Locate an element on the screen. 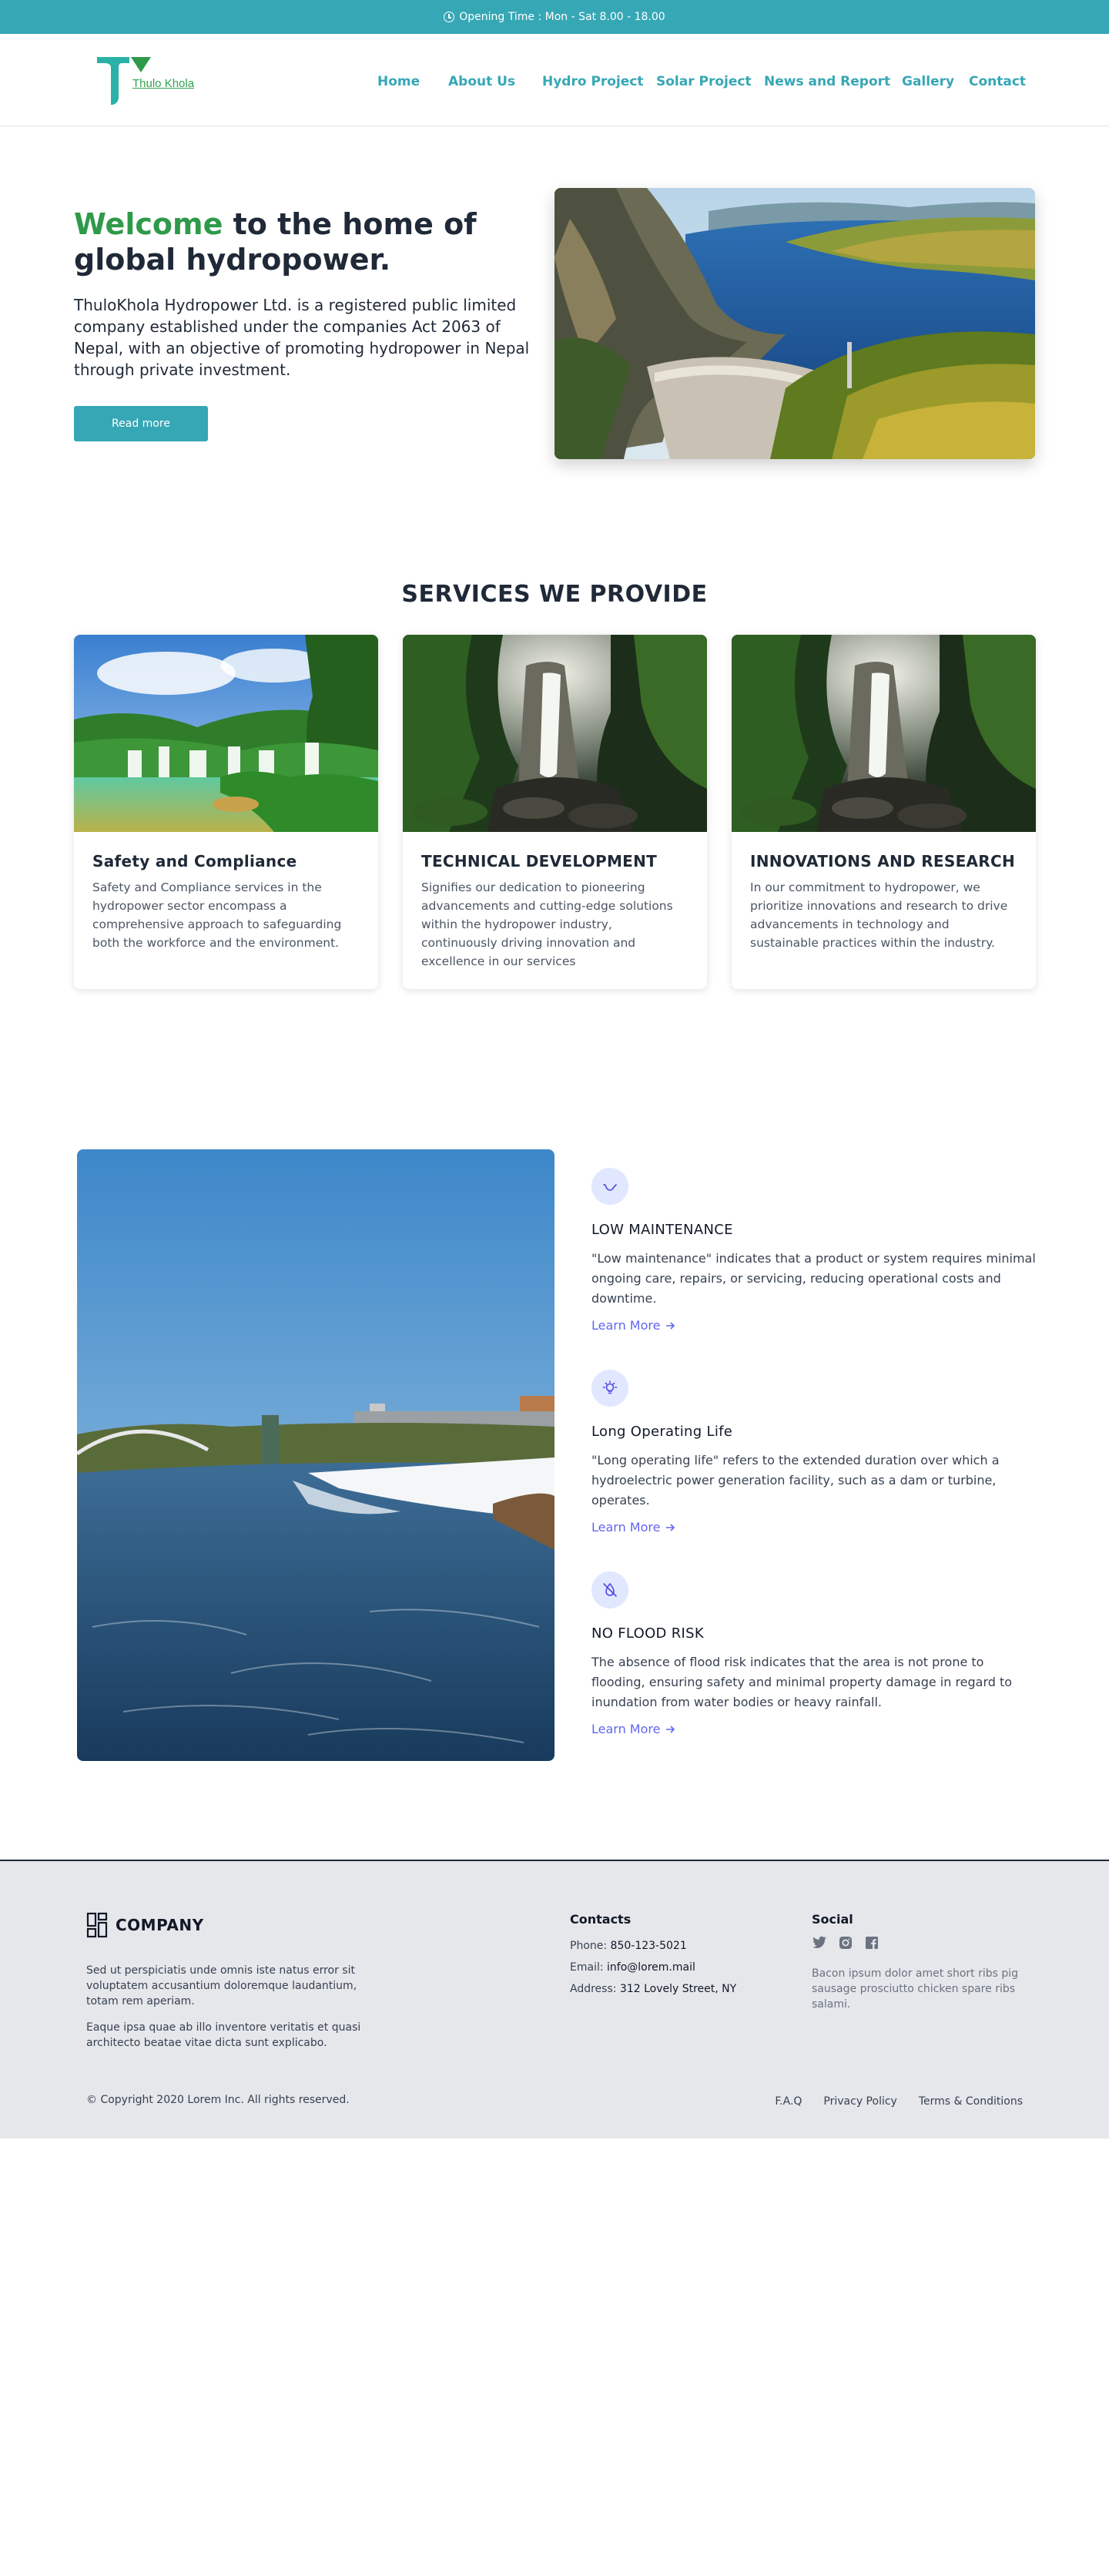 The image size is (1109, 2576). contact-email: Email: info@lorem.mail is located at coordinates (632, 1967).